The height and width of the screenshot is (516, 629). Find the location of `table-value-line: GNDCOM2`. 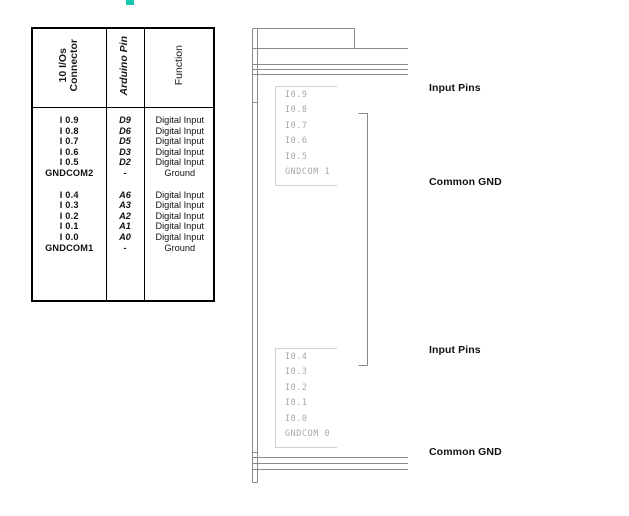

table-value-line: GNDCOM2 is located at coordinates (69, 172).